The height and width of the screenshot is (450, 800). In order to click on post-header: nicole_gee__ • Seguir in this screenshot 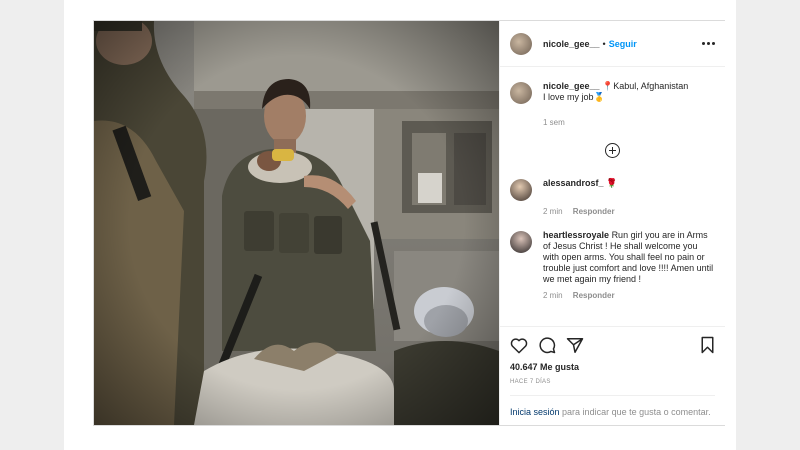, I will do `click(612, 44)`.